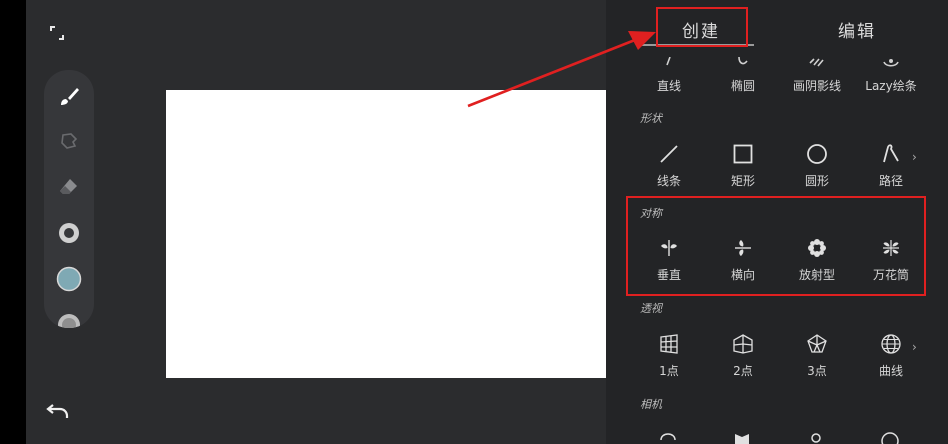 The height and width of the screenshot is (444, 948). I want to click on line-icon, so click(669, 154).